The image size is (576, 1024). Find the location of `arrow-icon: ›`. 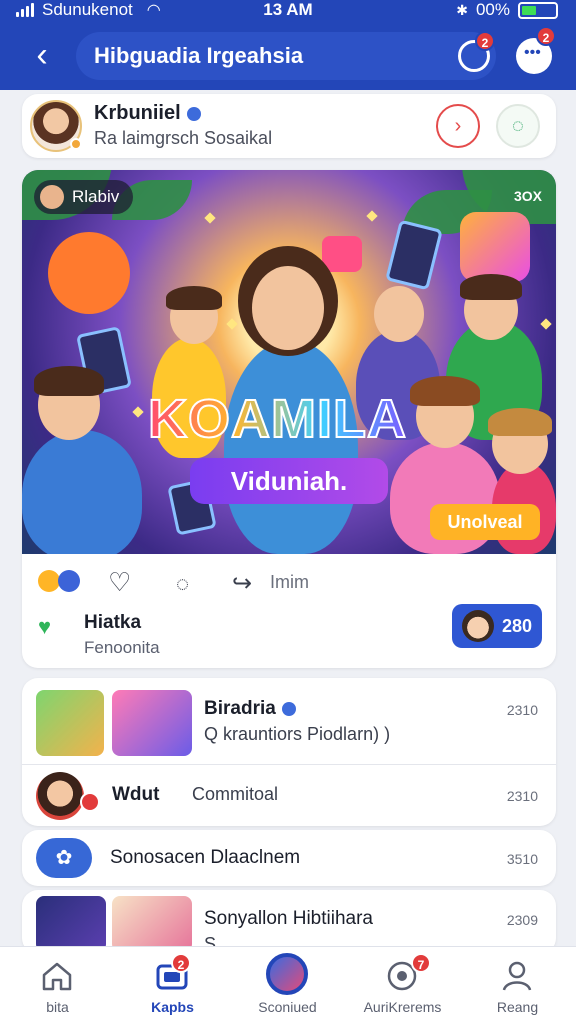

arrow-icon: › is located at coordinates (458, 126).